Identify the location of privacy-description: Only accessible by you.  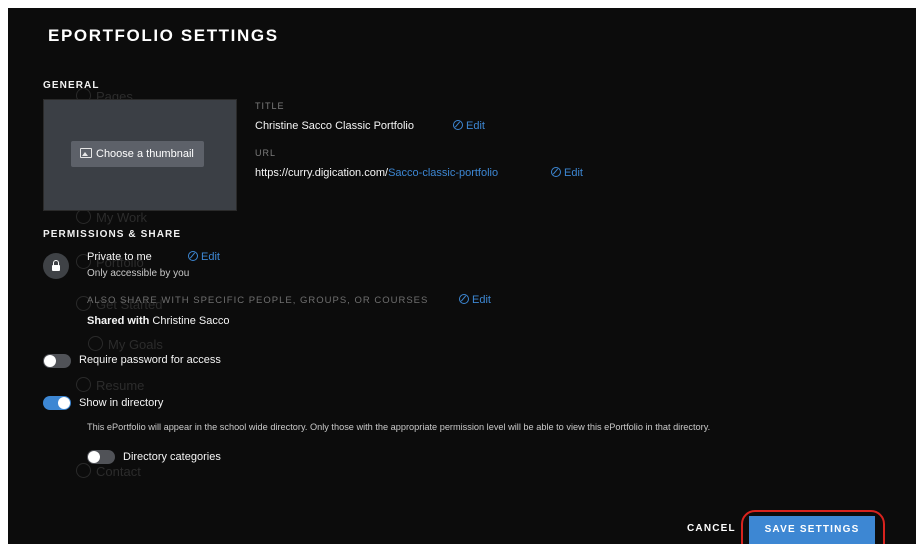
(138, 273).